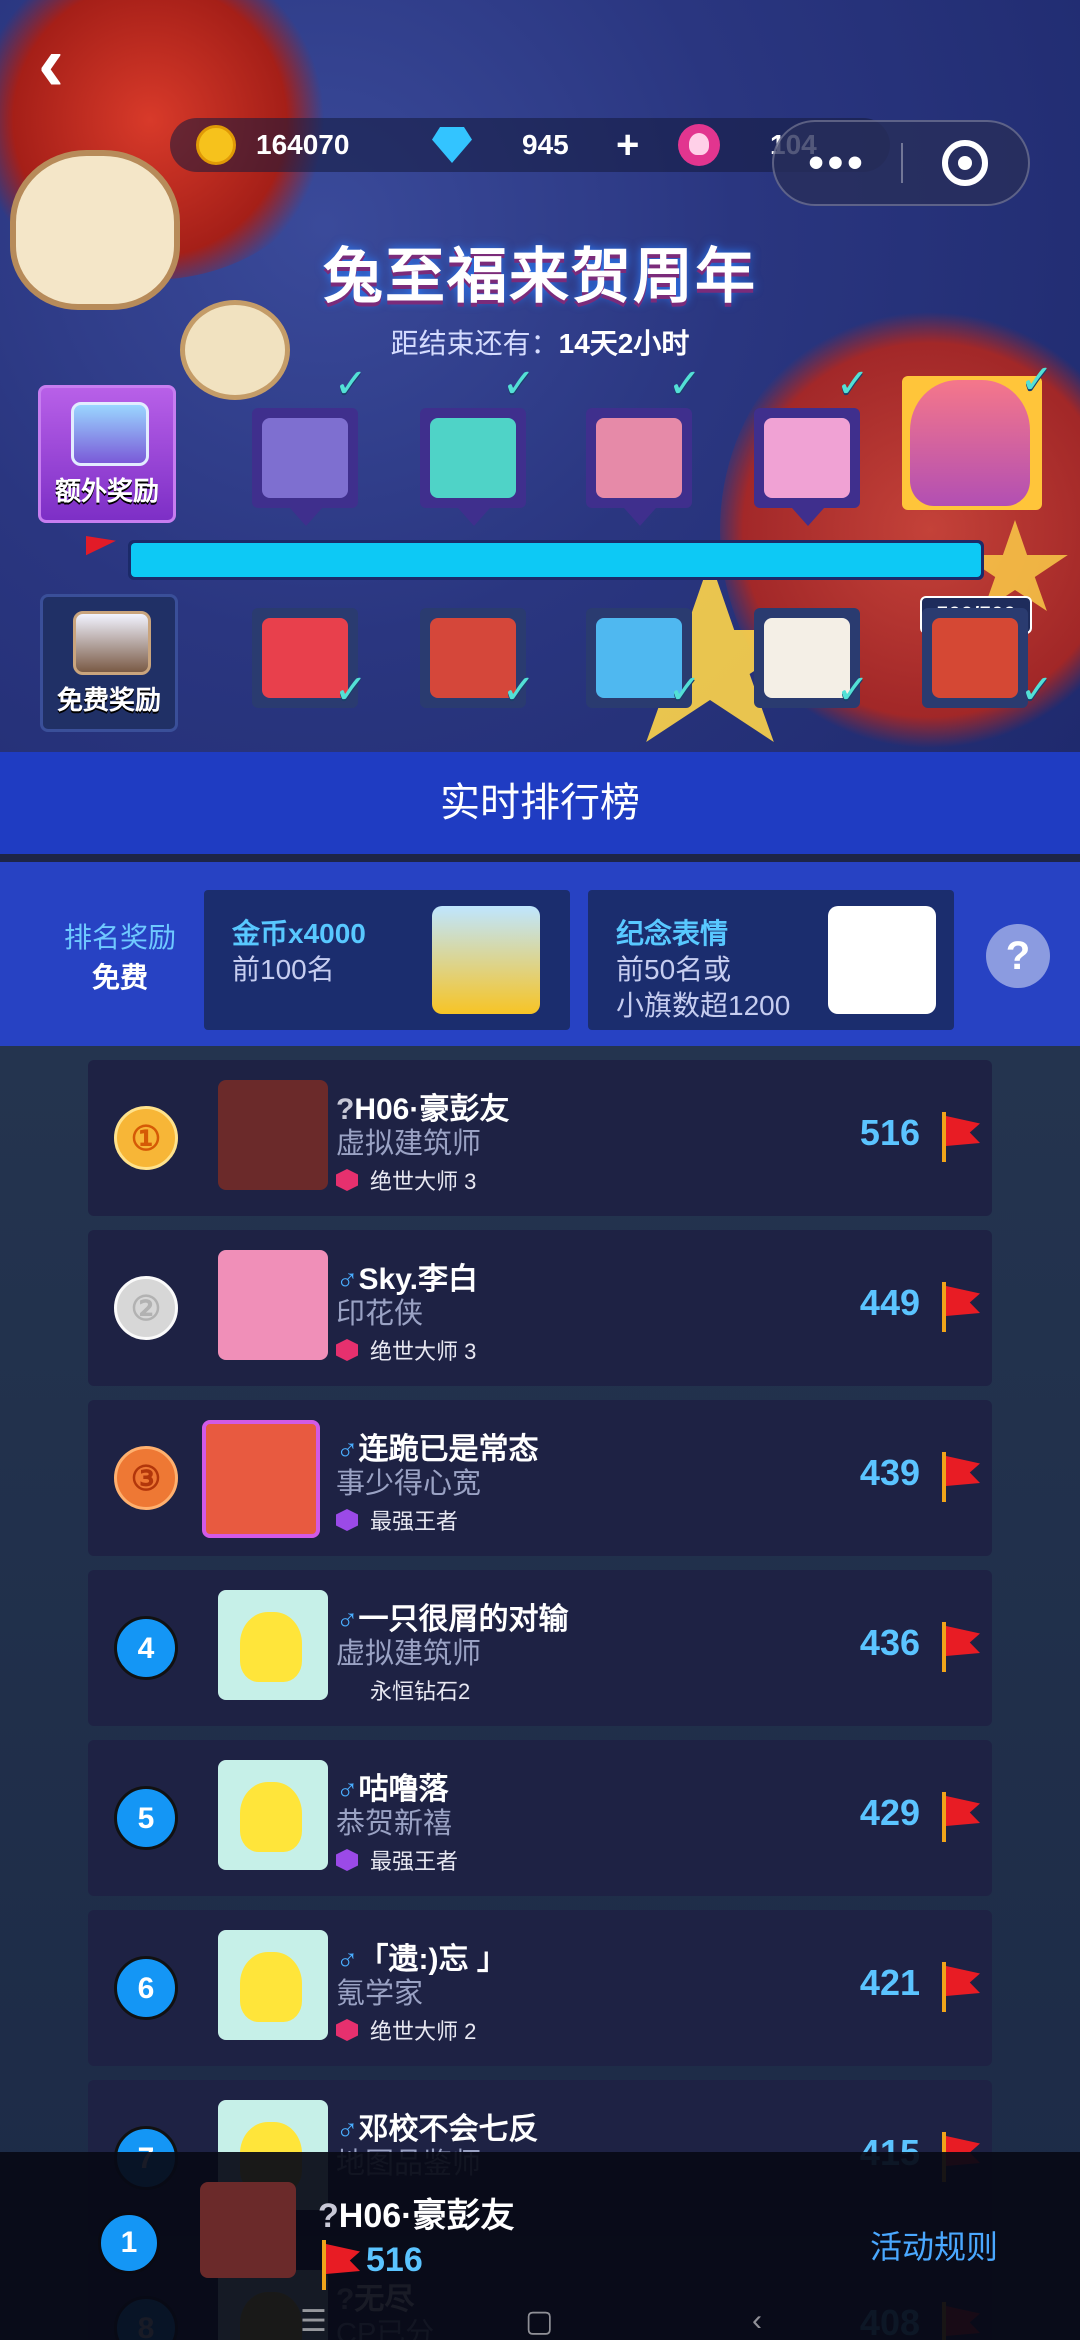 The image size is (1080, 2340). Describe the element at coordinates (406, 2030) in the screenshot. I see `player-tier: 绝世大师 2` at that location.